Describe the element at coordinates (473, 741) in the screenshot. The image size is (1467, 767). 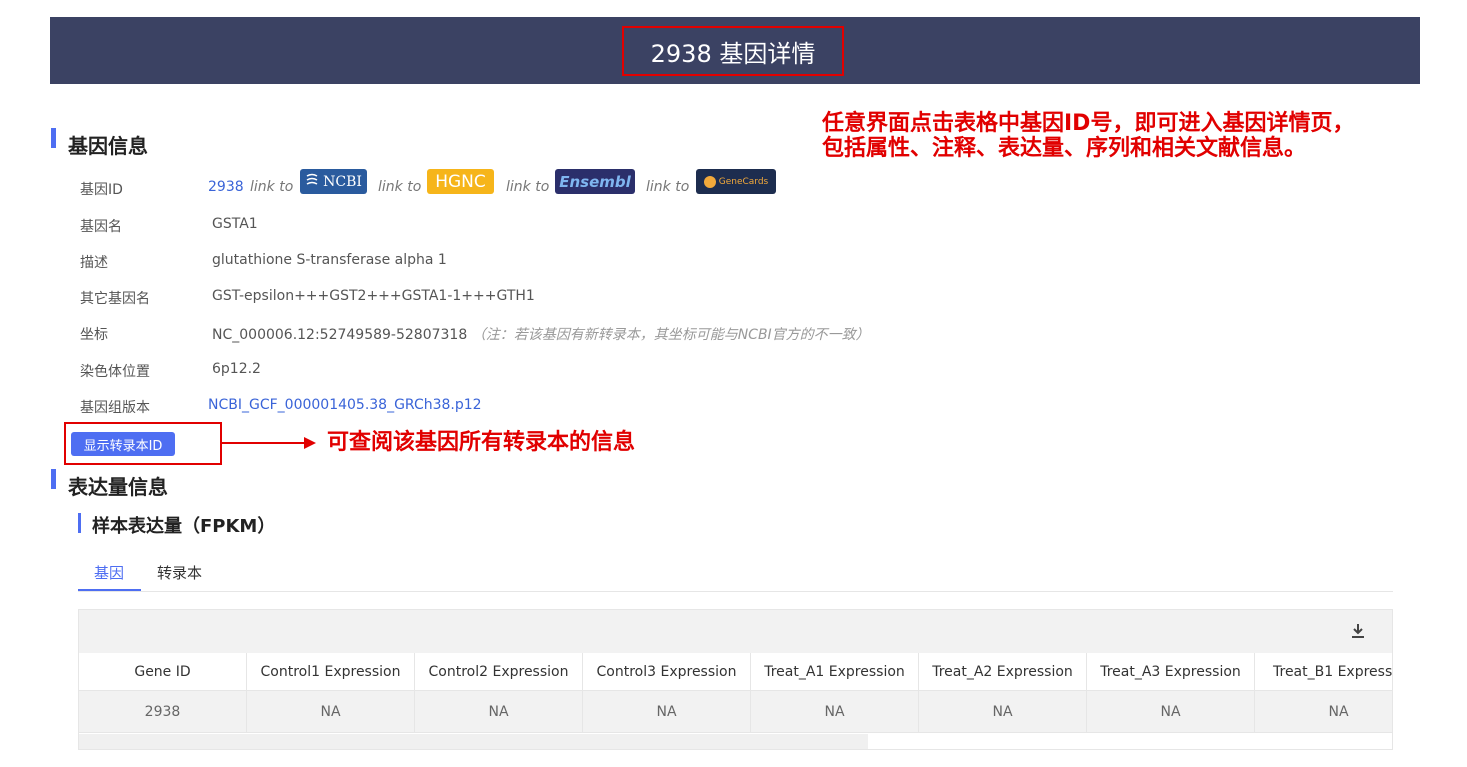
I see `scrollbar-thumb` at that location.